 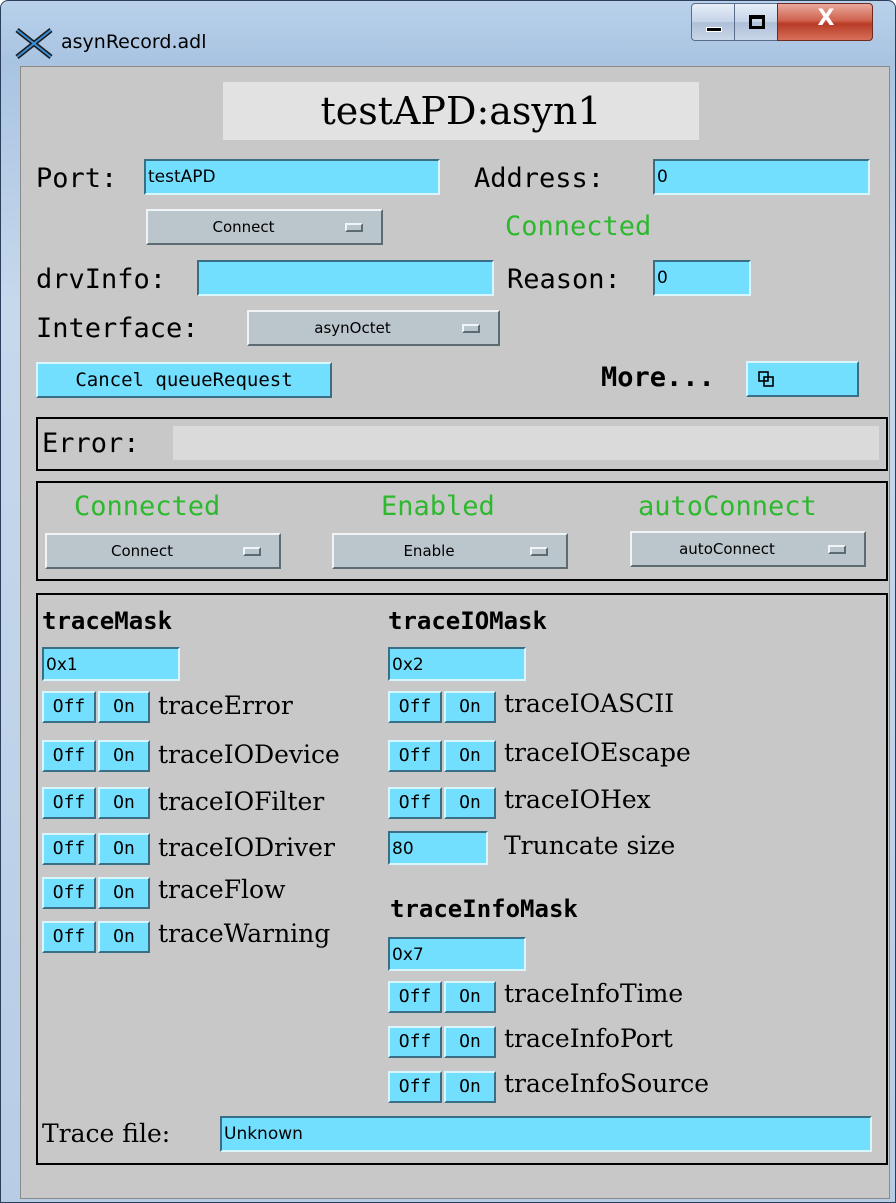 What do you see at coordinates (429, 551) in the screenshot?
I see `enable-menu-value: Enable` at bounding box center [429, 551].